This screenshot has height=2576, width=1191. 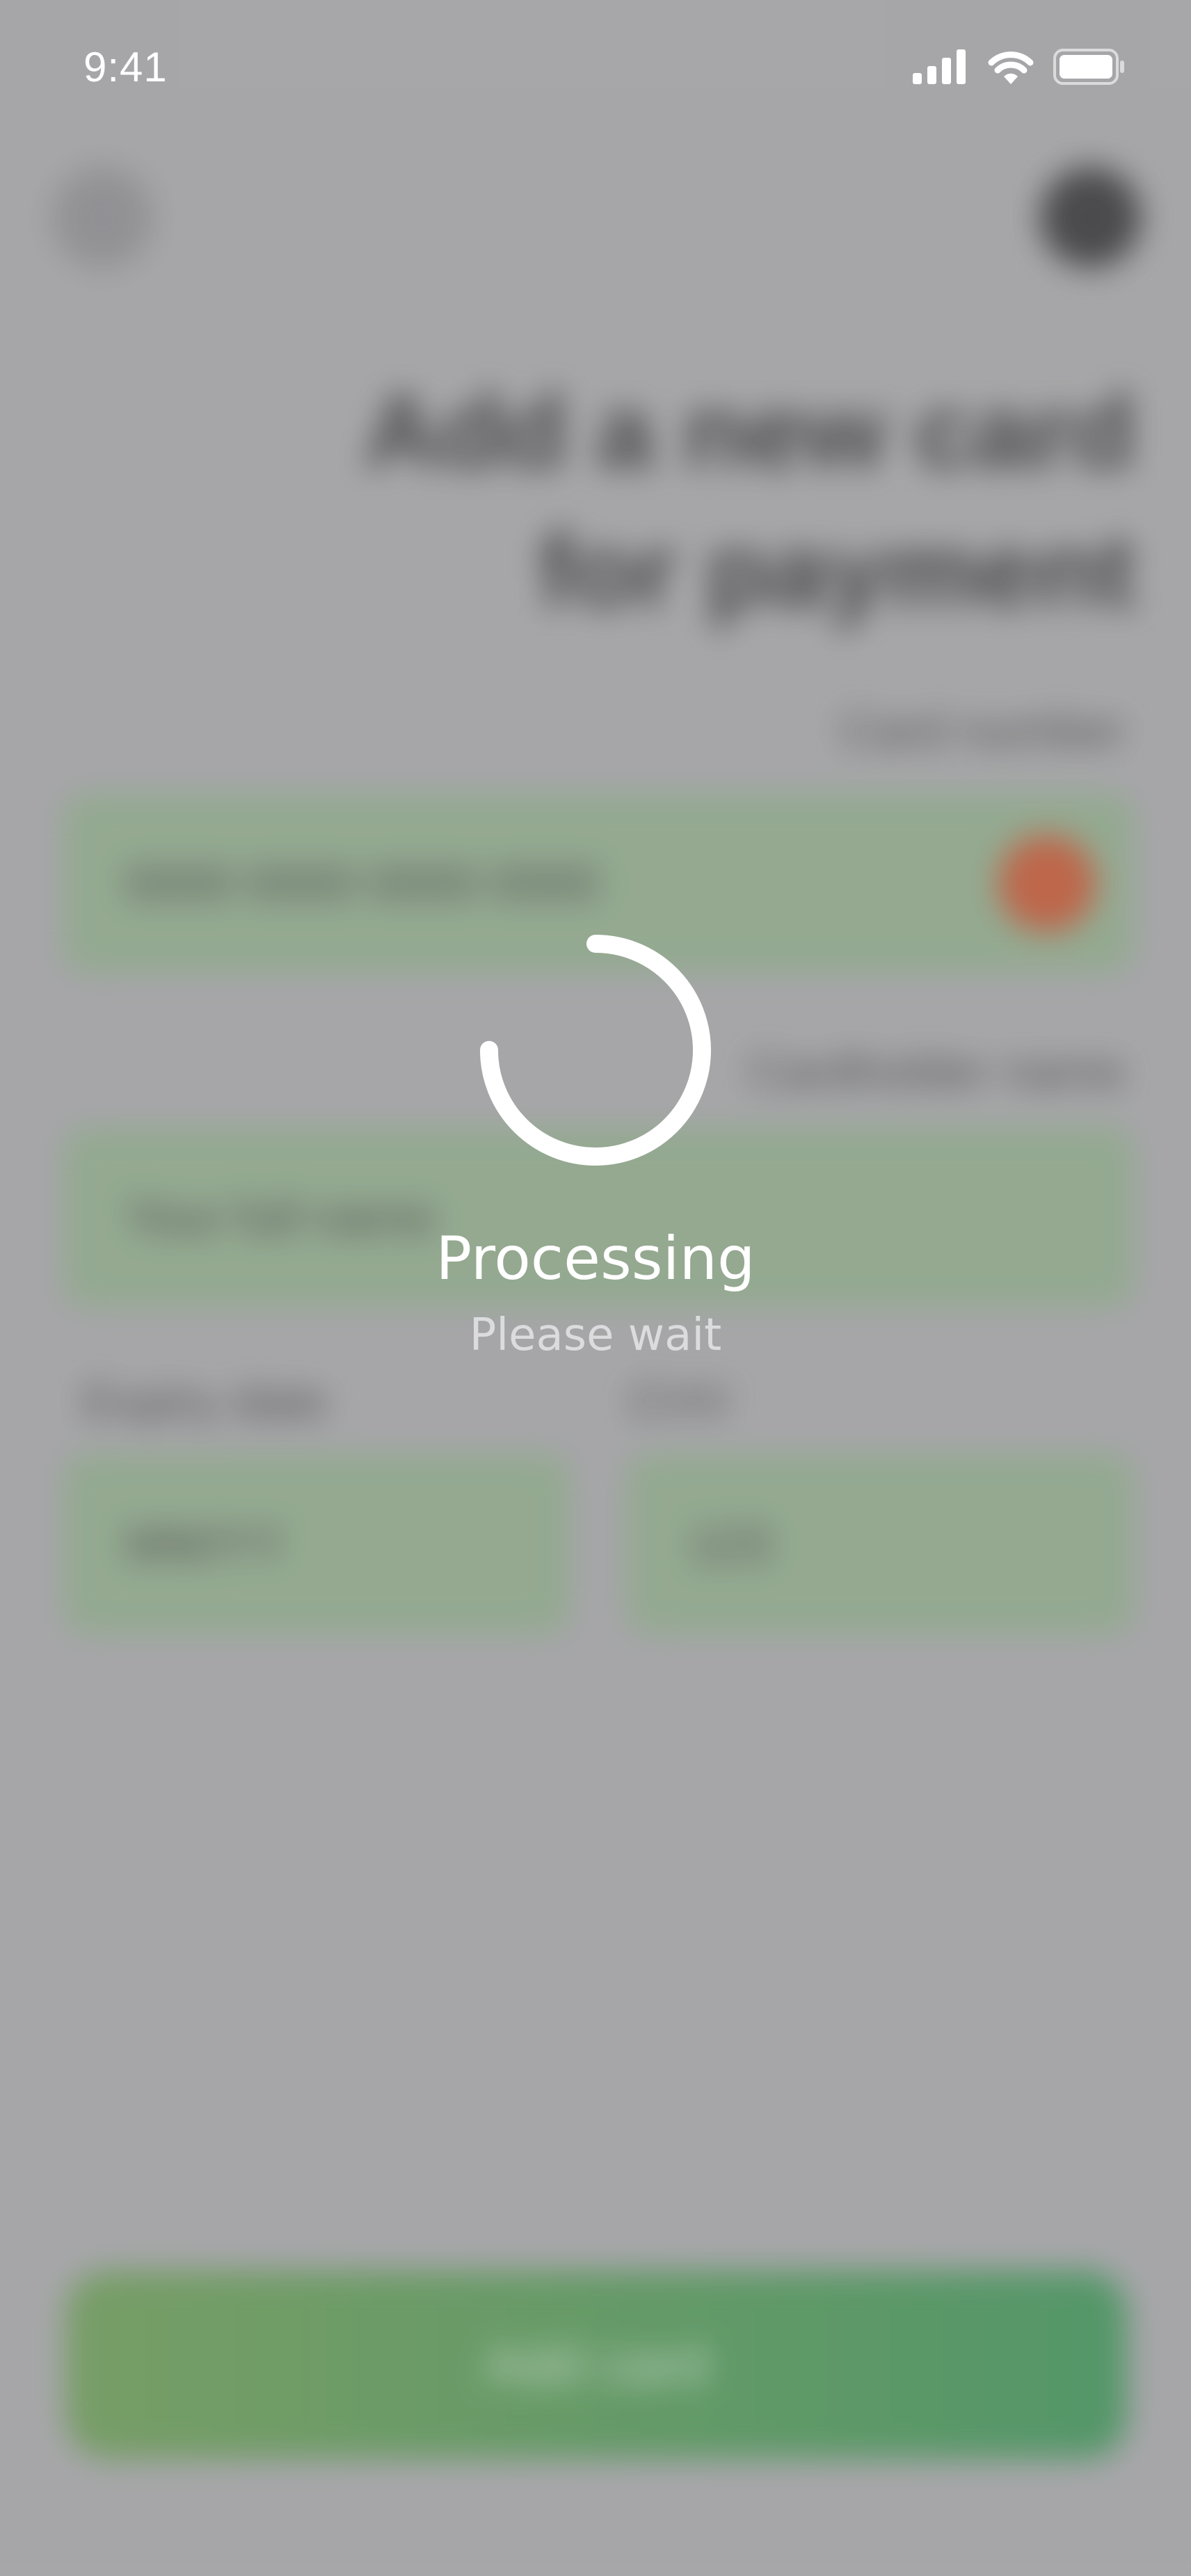 I want to click on processing-subtitle: Please wait, so click(x=595, y=1335).